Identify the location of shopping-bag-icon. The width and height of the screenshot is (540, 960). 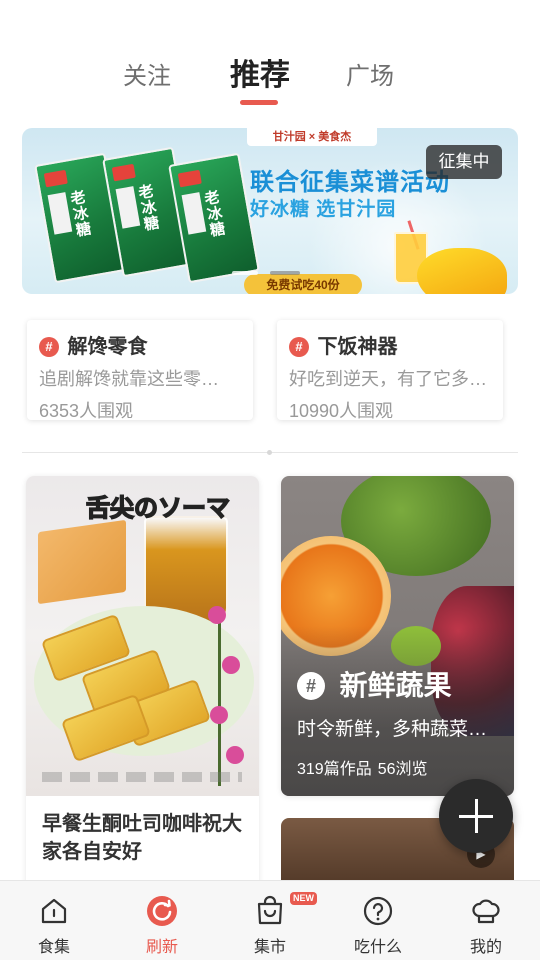
(270, 910).